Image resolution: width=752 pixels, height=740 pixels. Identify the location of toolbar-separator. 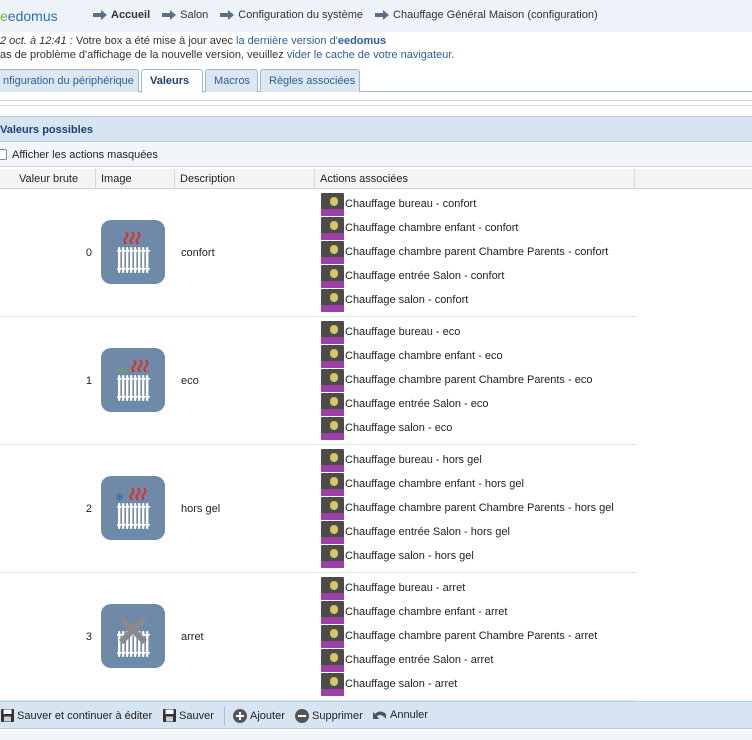
(224, 716).